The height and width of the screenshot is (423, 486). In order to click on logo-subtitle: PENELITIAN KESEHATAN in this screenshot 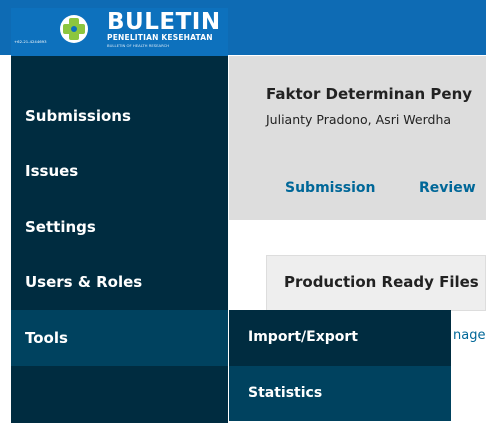, I will do `click(160, 37)`.